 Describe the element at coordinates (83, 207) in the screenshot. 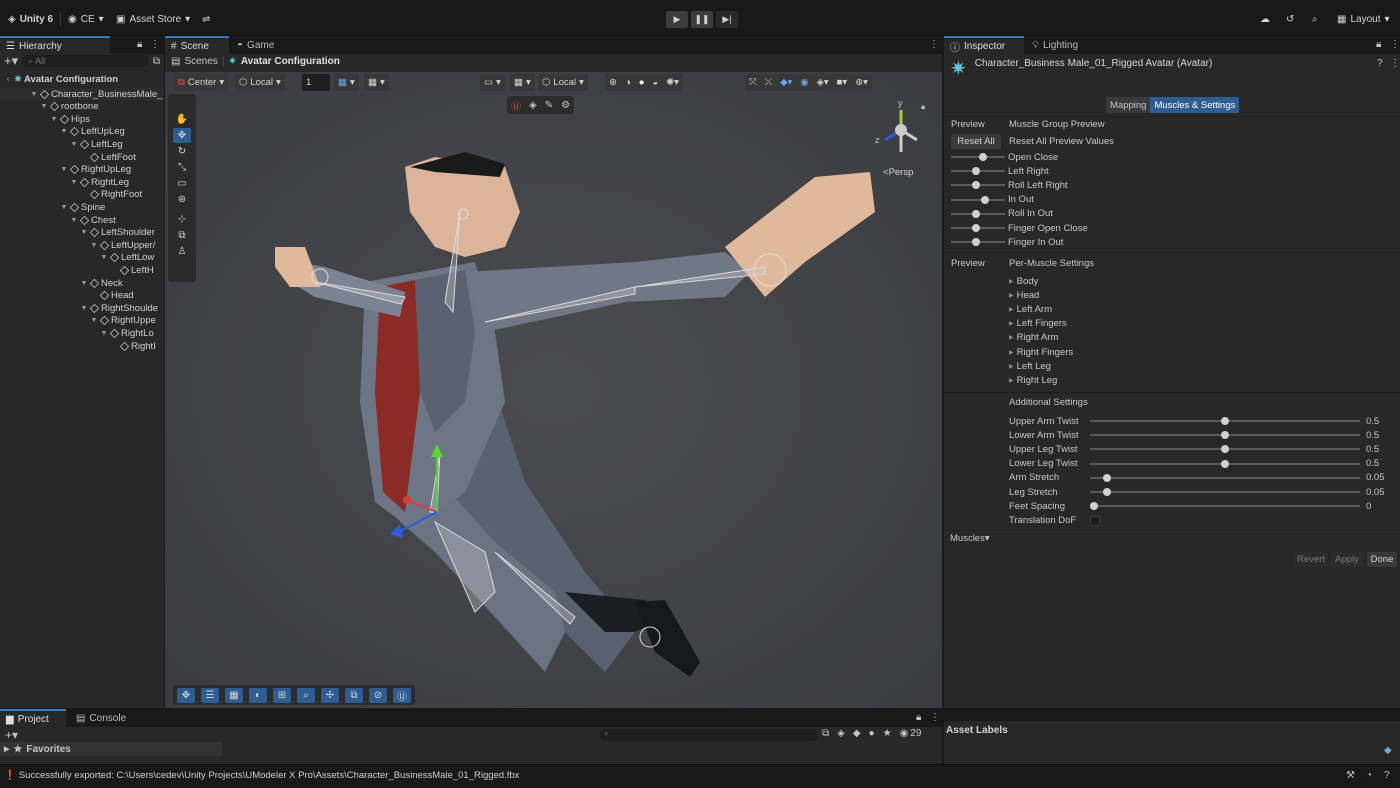

I see `hierarchy-item: ▼ Spine` at that location.